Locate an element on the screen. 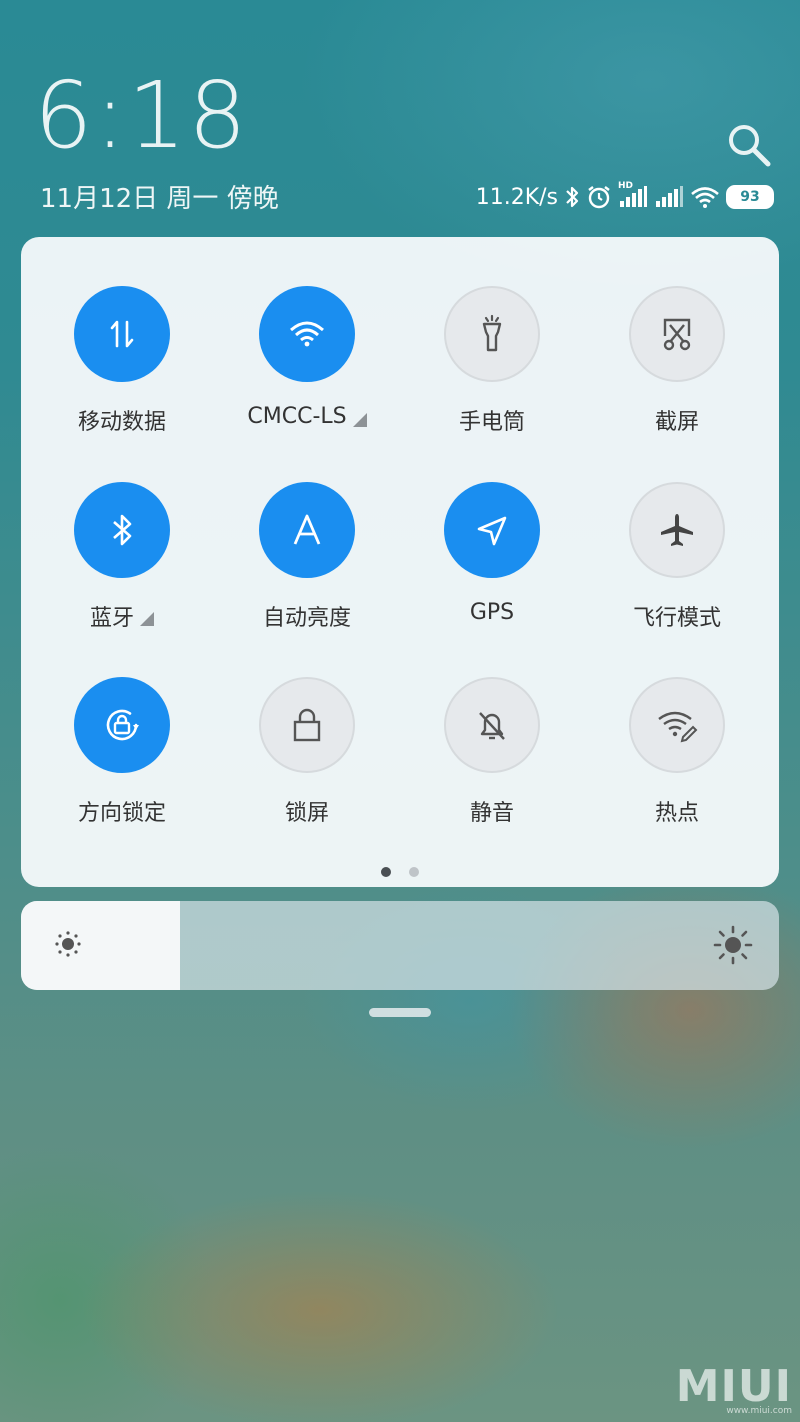  toggle-screenshot-button is located at coordinates (677, 334).